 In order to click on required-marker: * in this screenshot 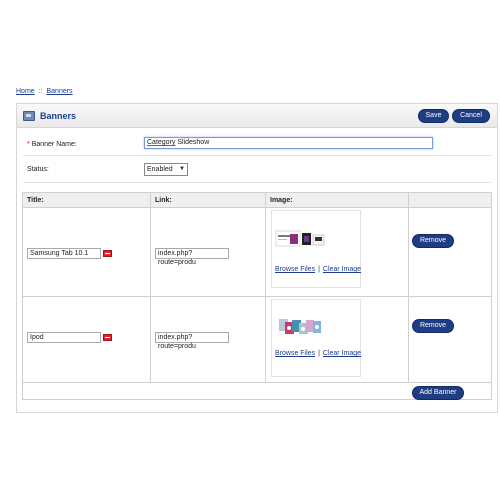, I will do `click(28, 144)`.